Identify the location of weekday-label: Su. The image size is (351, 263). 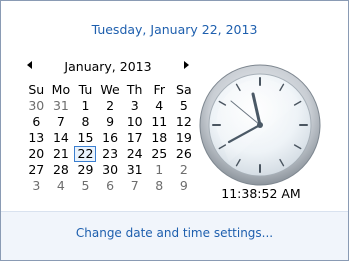
(36, 89).